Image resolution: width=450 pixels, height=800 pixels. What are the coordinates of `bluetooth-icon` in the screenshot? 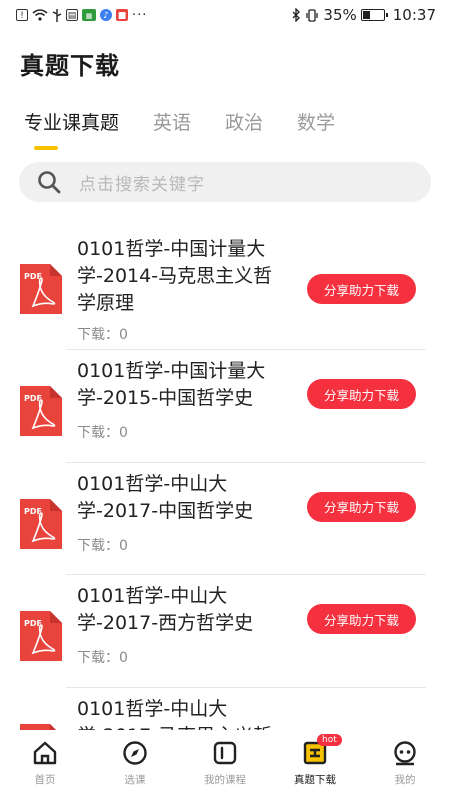 It's located at (296, 15).